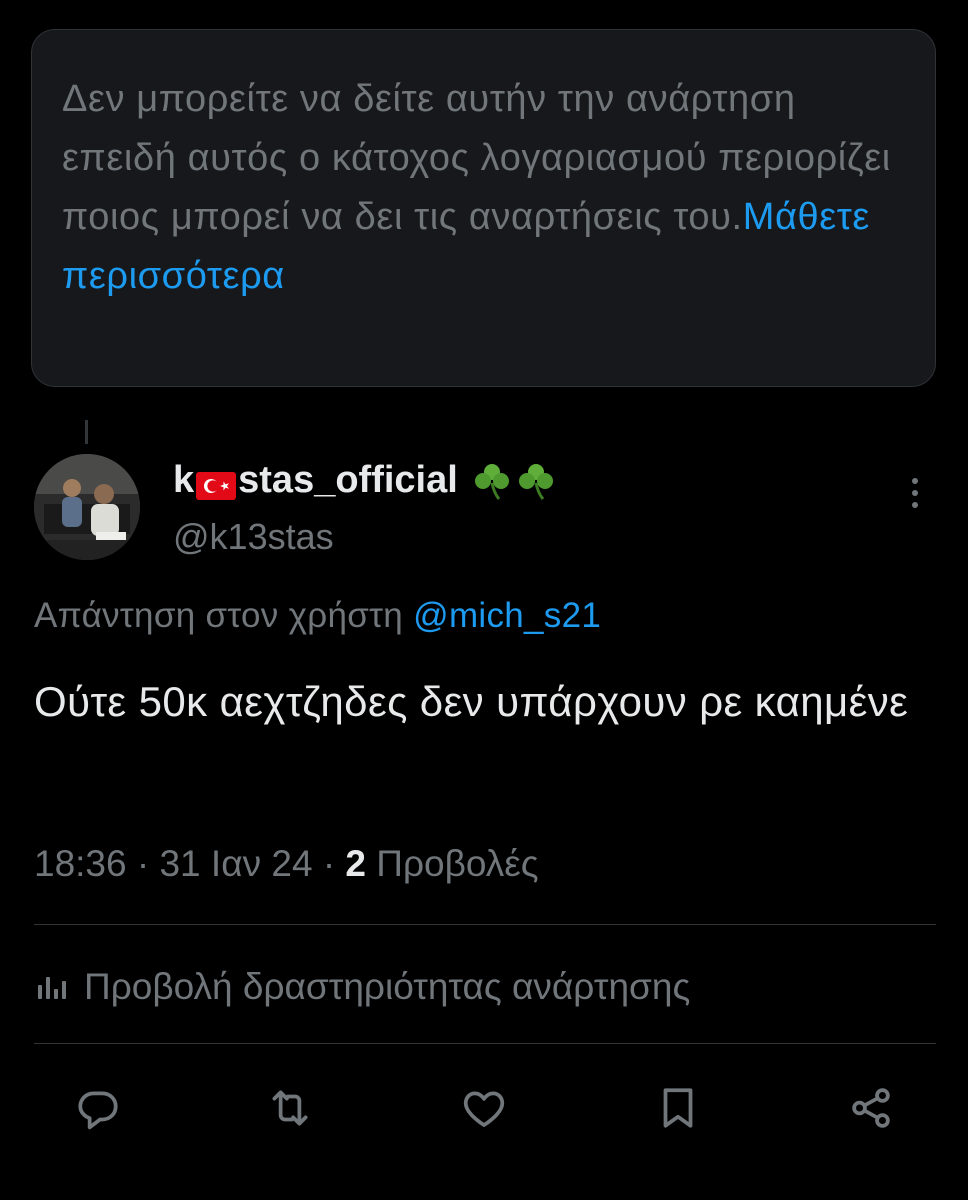  I want to click on post-activity-label: Προβολή δραστηριότητας ανάρτησης, so click(387, 986).